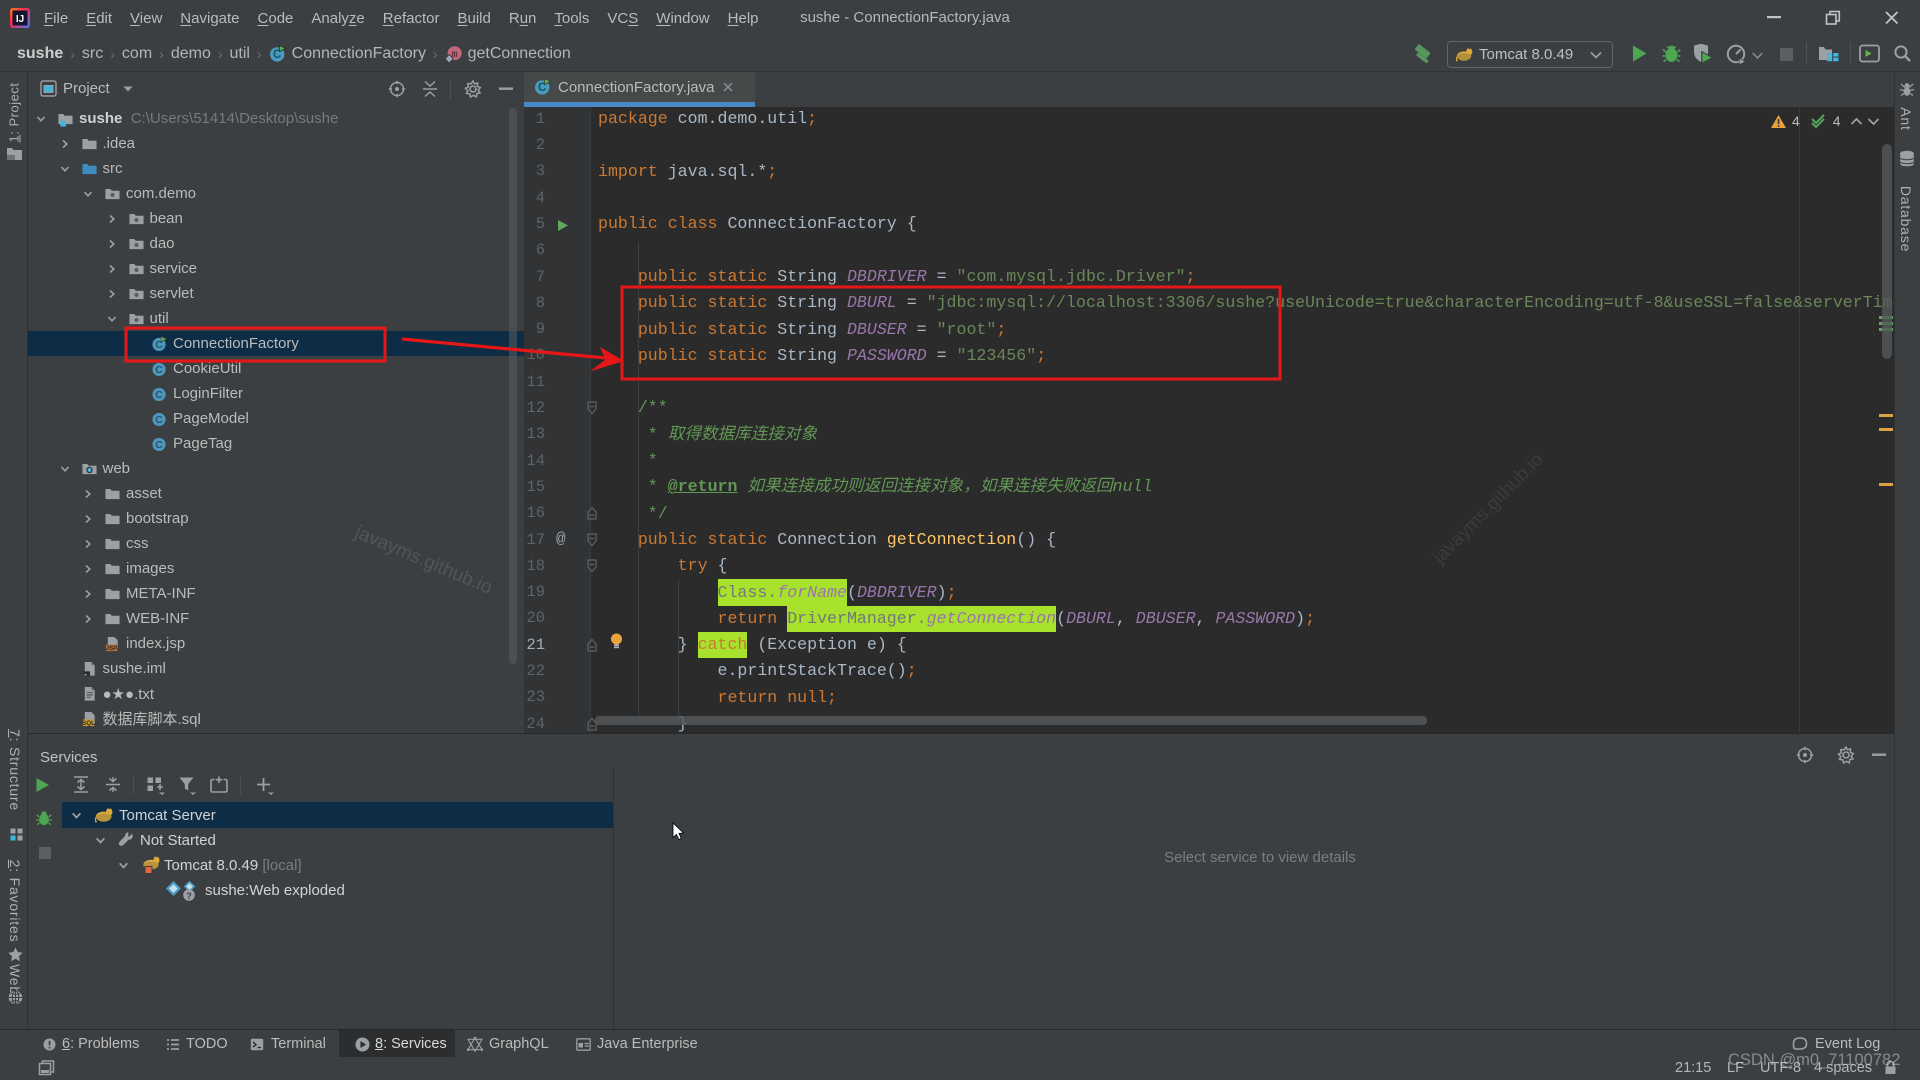 This screenshot has width=1920, height=1080. I want to click on svg-text: IJ, so click(20, 19).